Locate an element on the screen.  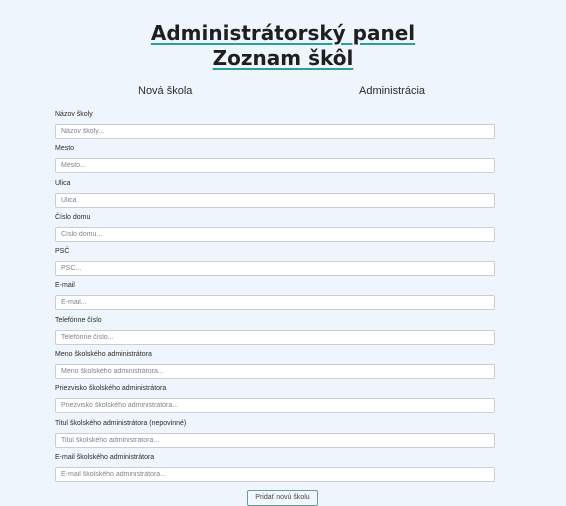
field-phone: Telefónne číslo is located at coordinates (275, 334).